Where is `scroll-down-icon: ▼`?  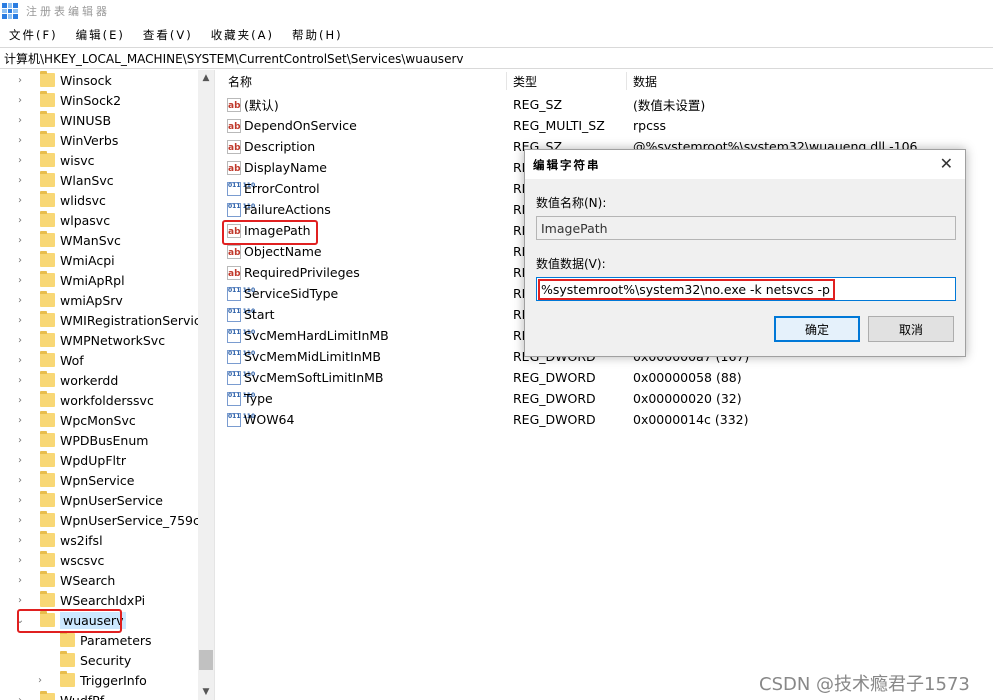 scroll-down-icon: ▼ is located at coordinates (206, 692).